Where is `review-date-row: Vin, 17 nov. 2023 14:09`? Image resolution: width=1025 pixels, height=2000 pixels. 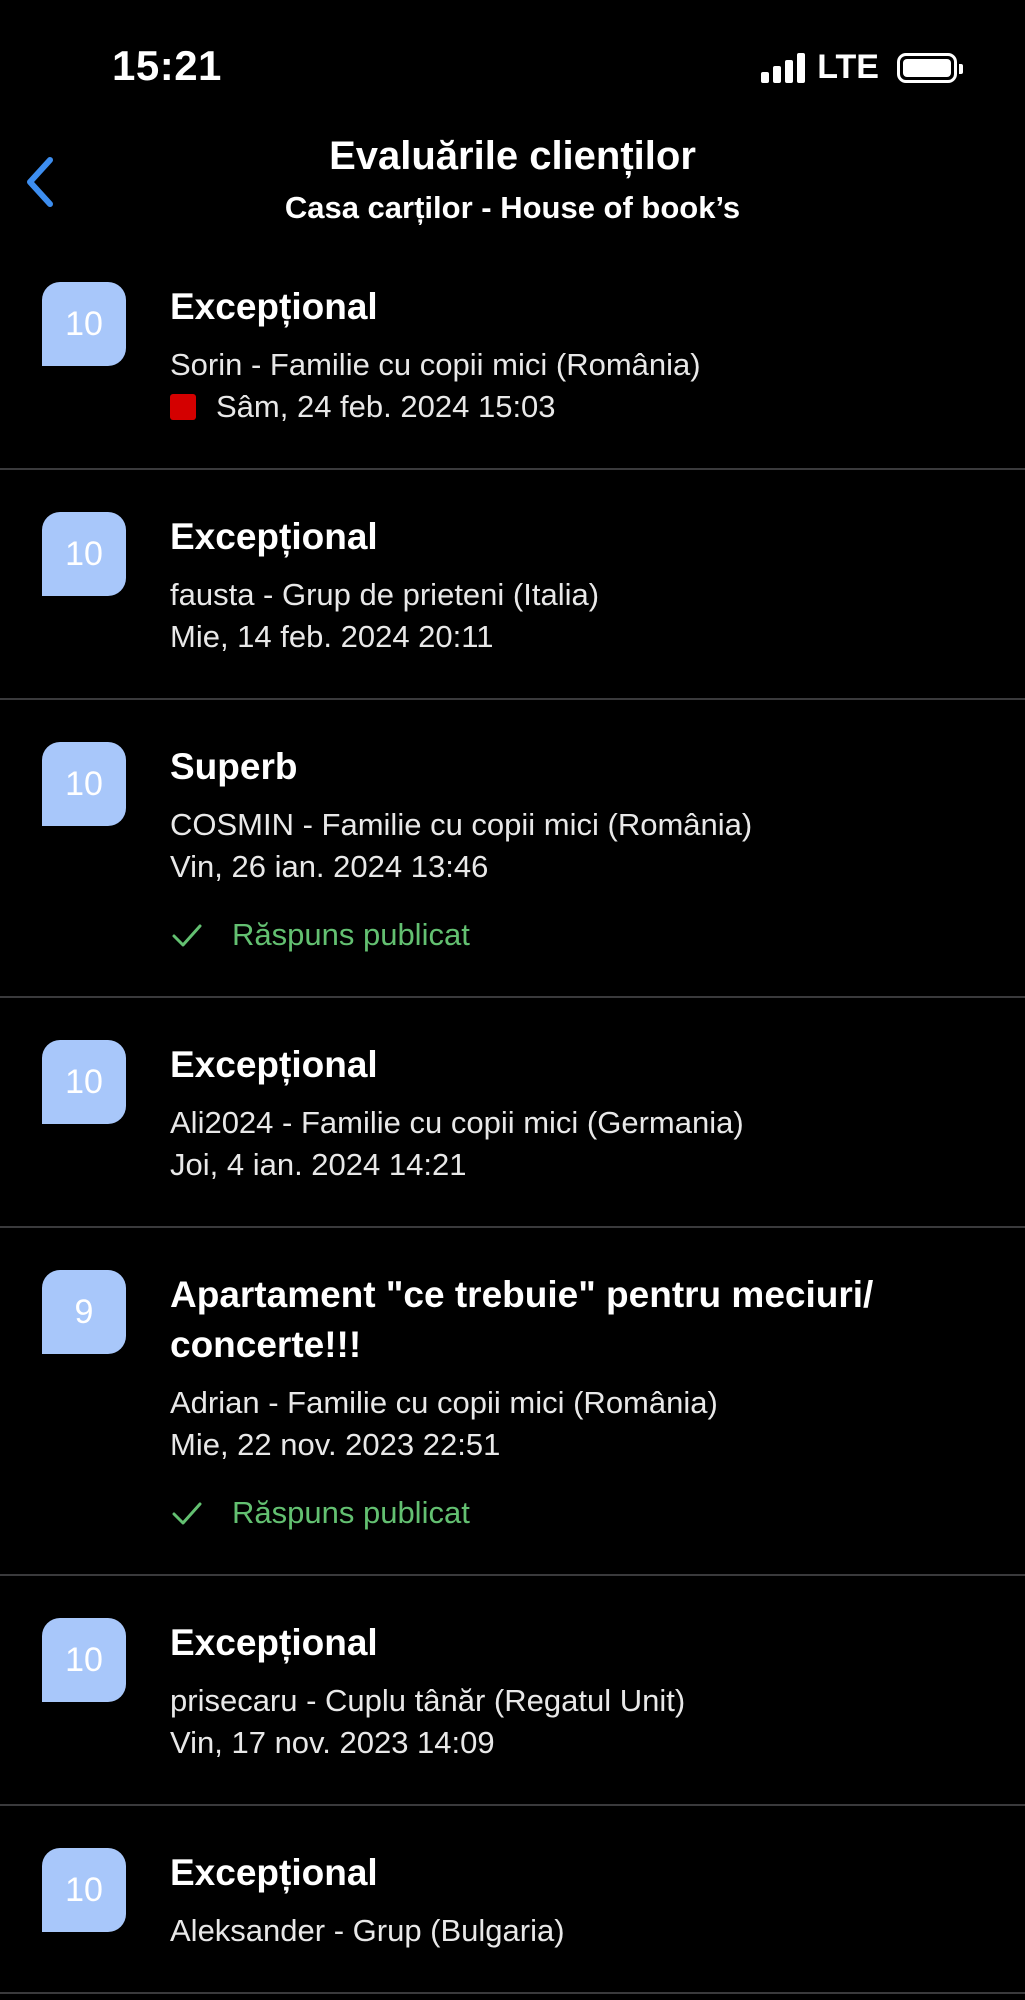
review-date-row: Vin, 17 nov. 2023 14:09 is located at coordinates (577, 1743).